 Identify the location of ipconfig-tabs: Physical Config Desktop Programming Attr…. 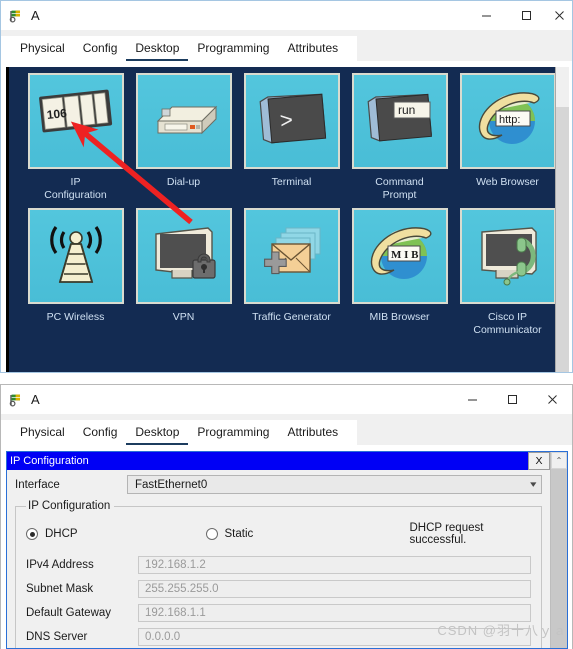
(179, 432).